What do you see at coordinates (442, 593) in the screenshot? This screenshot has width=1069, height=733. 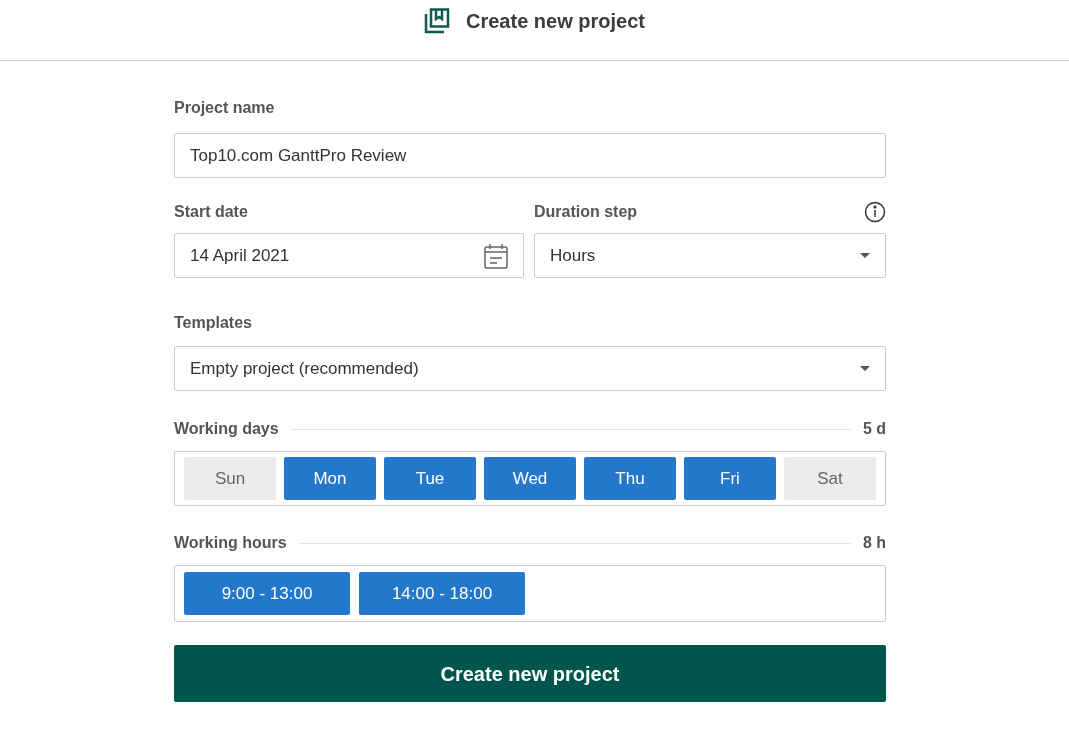 I see `hours-range-button: 14:00 - 18:00` at bounding box center [442, 593].